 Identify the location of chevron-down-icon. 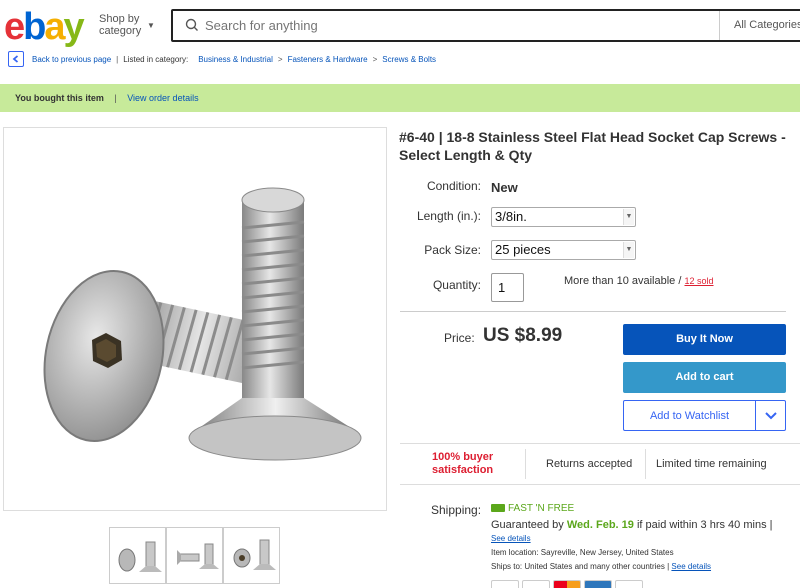
(771, 416).